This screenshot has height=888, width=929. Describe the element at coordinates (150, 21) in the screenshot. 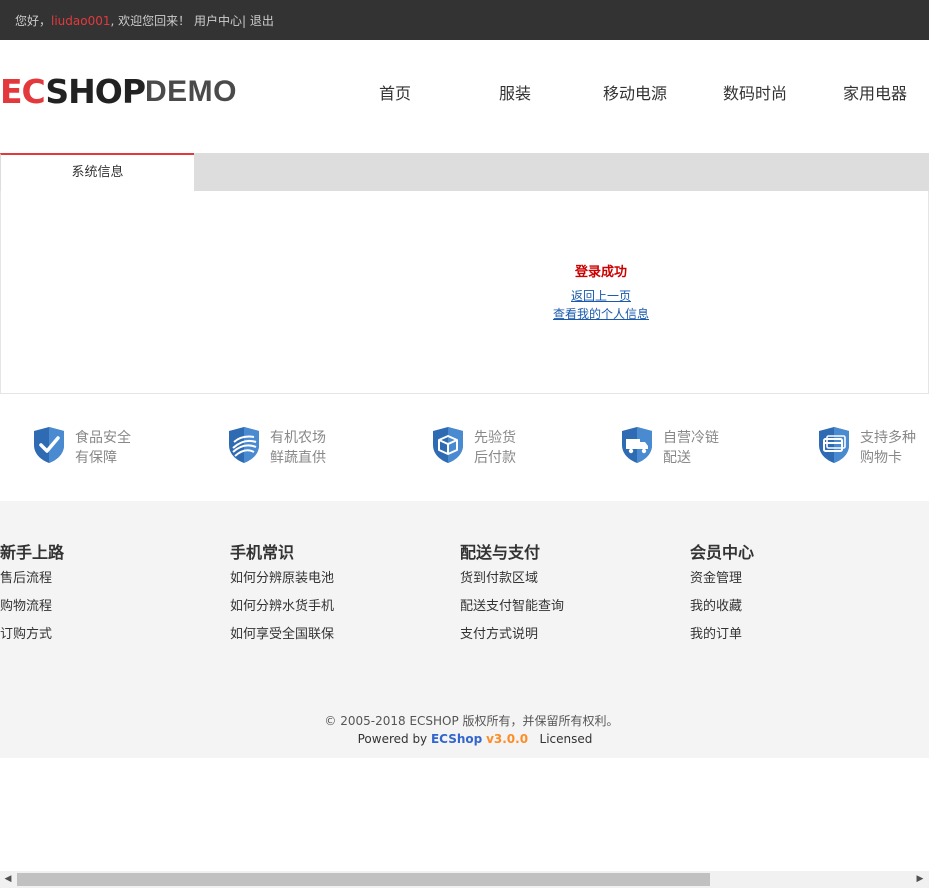

I see `welcome-message: , 欢迎您回来！` at that location.